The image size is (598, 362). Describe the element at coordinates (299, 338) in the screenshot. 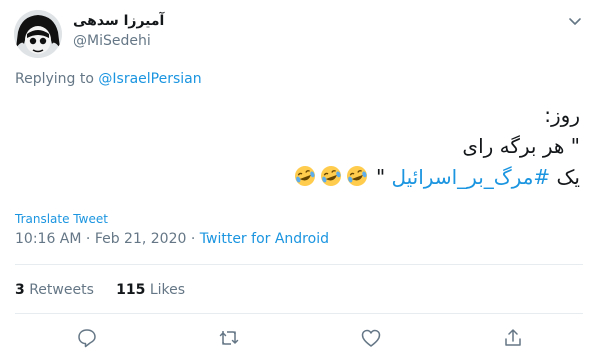

I see `action-bar` at that location.